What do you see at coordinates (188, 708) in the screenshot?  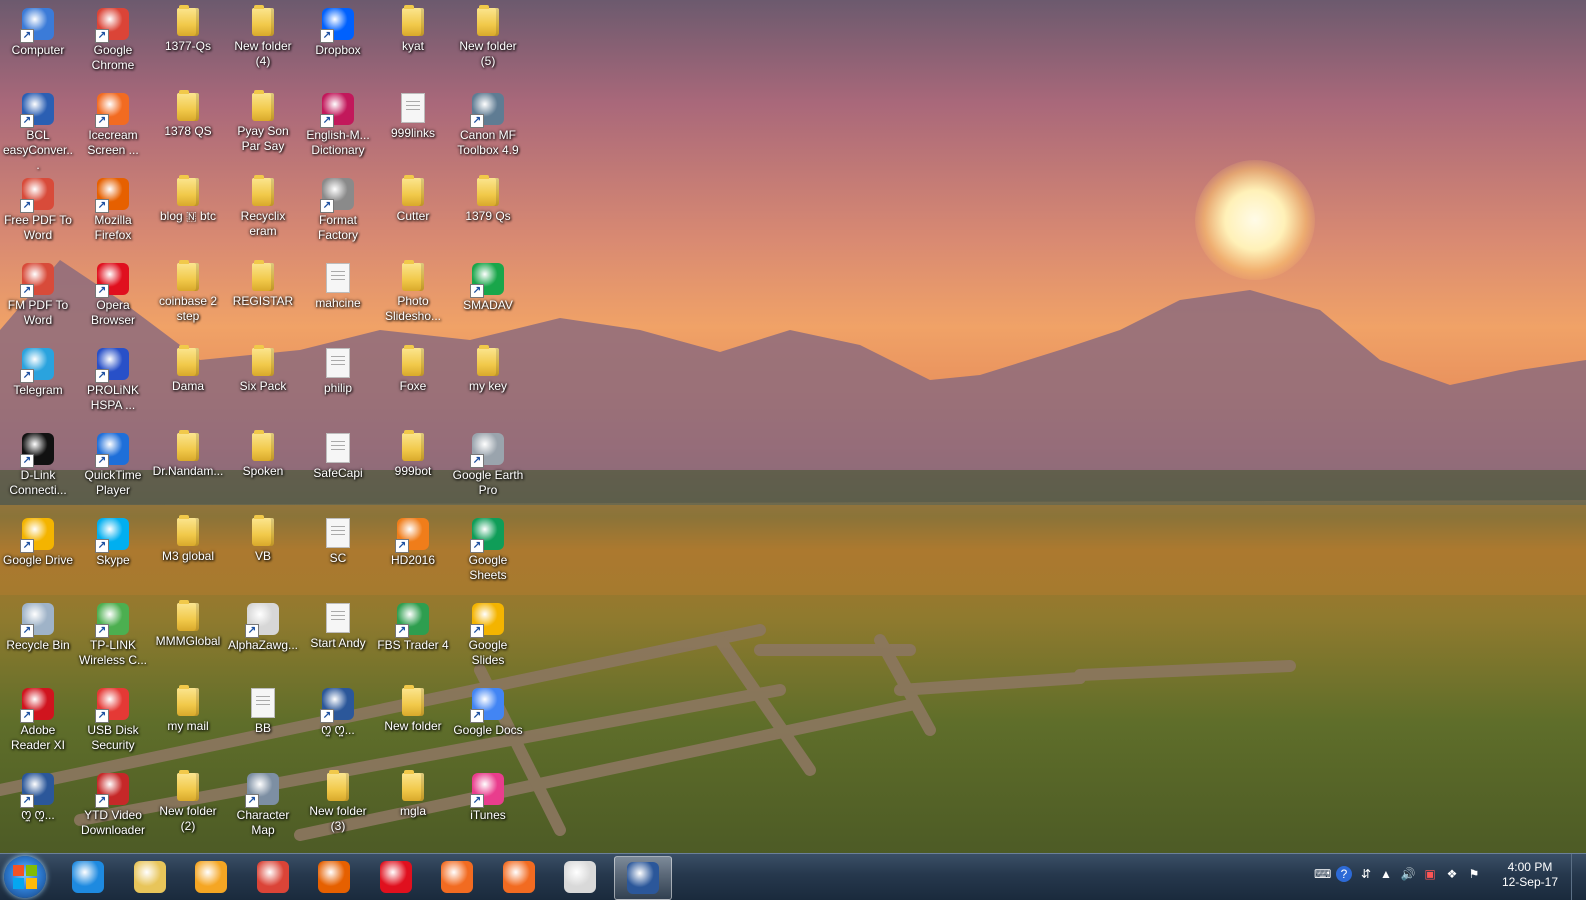 I see `desktop-icon: my mail` at bounding box center [188, 708].